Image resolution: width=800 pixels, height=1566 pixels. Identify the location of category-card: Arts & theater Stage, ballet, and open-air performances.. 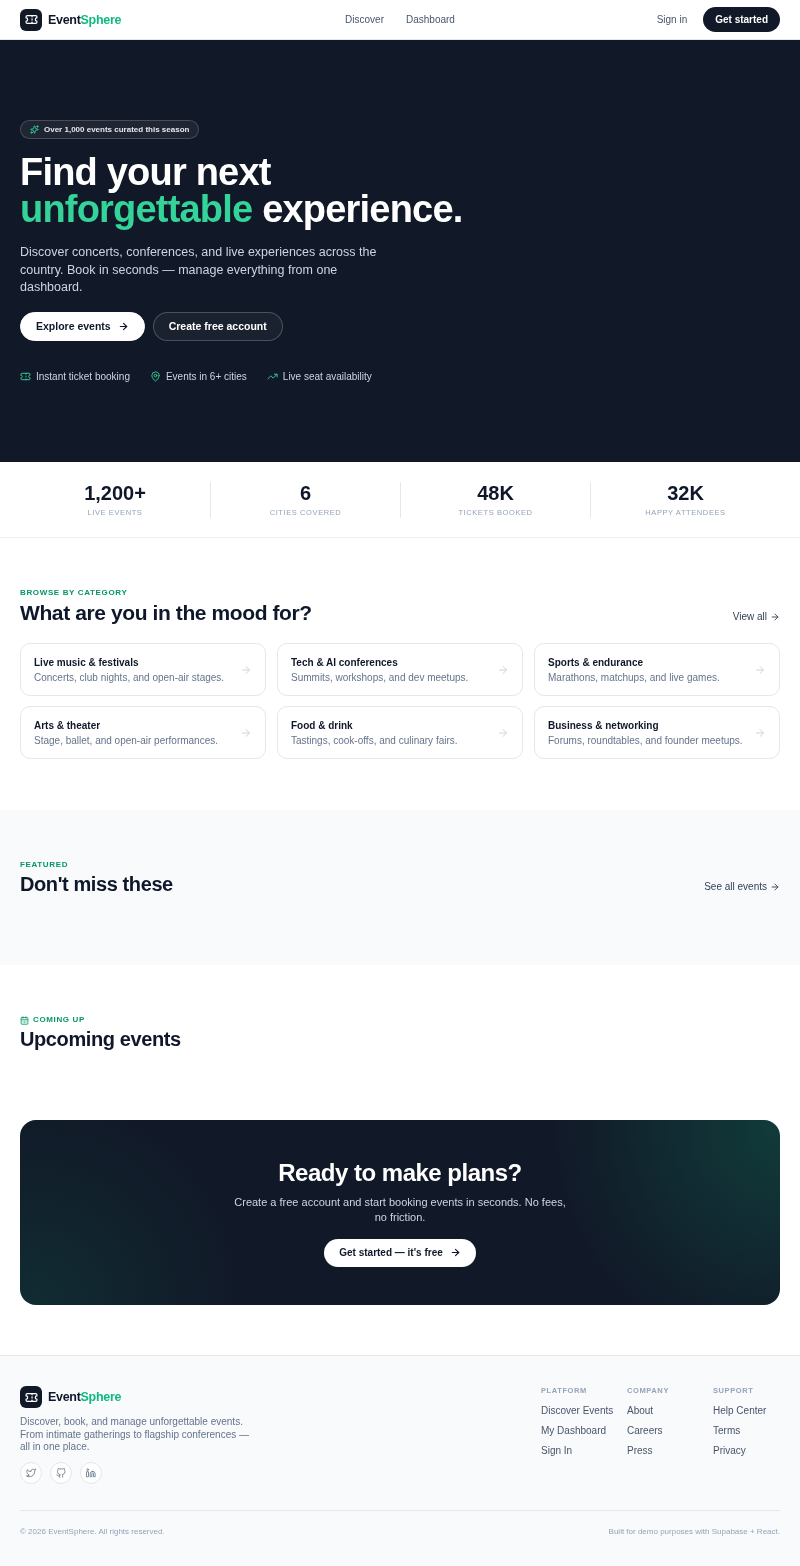
(143, 732).